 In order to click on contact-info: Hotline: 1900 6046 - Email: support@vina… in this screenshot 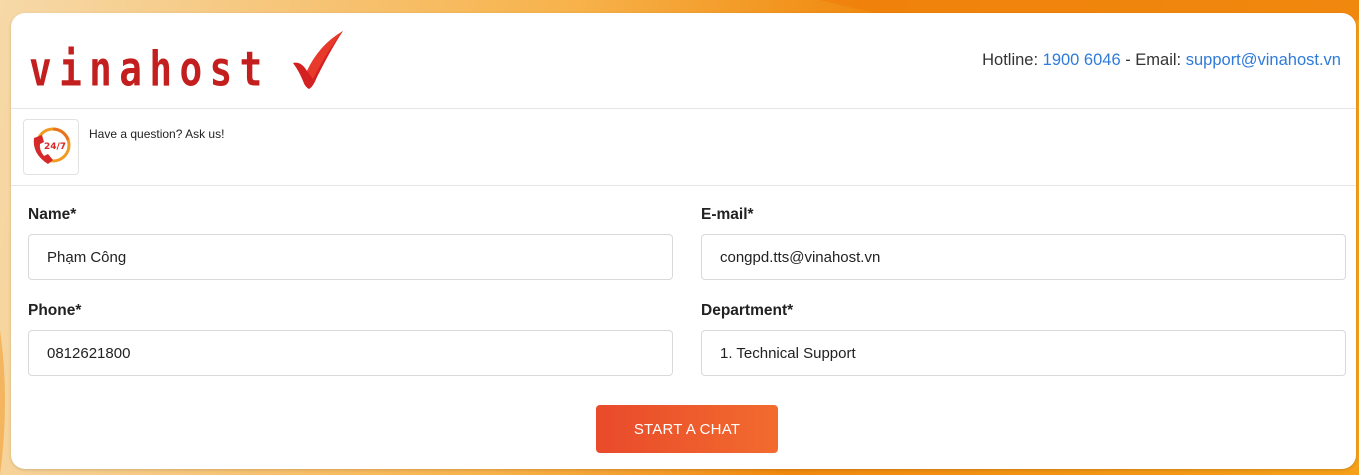, I will do `click(1161, 60)`.